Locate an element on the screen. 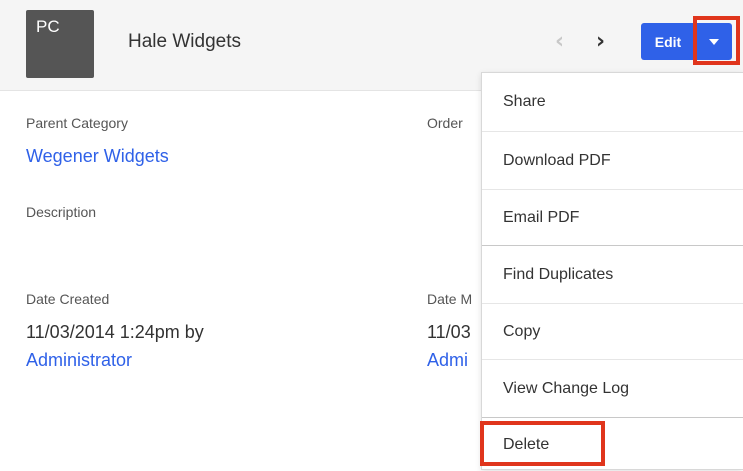 The width and height of the screenshot is (743, 471). order-label: Order is located at coordinates (445, 123).